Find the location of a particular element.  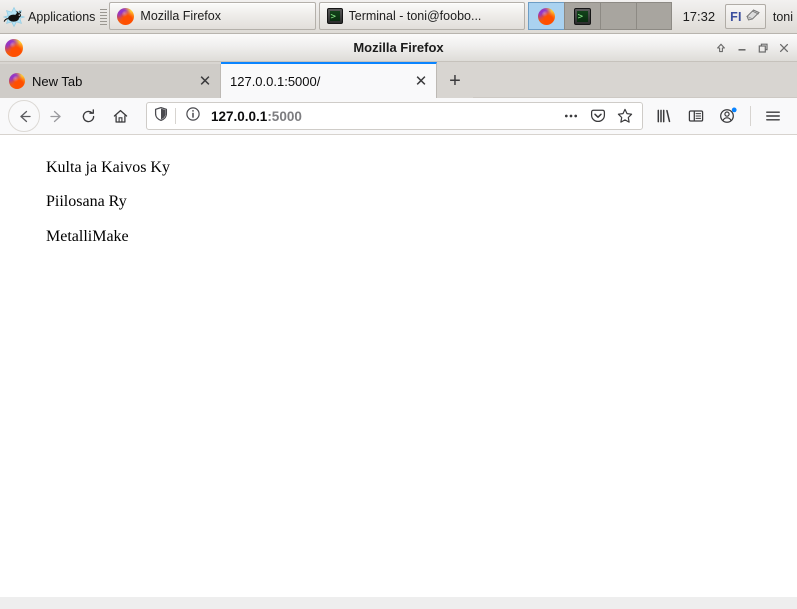

window-titlebar: Mozilla Firefox is located at coordinates (398, 48).